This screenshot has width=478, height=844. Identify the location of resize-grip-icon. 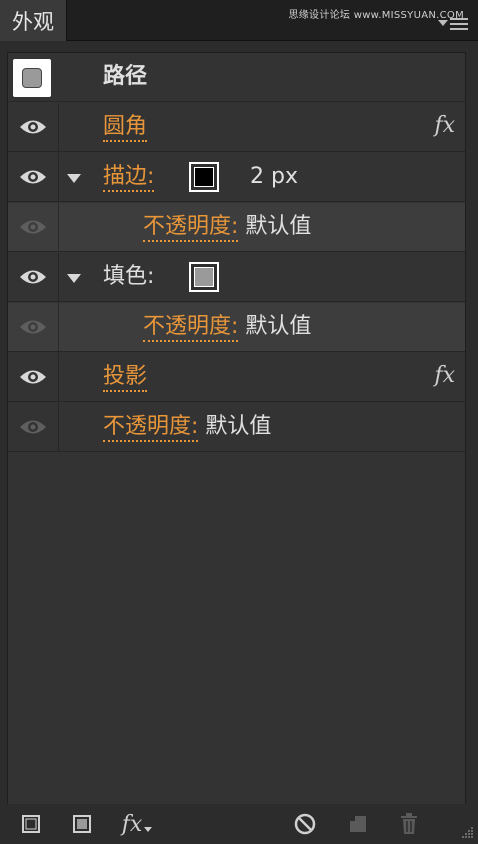
(466, 832).